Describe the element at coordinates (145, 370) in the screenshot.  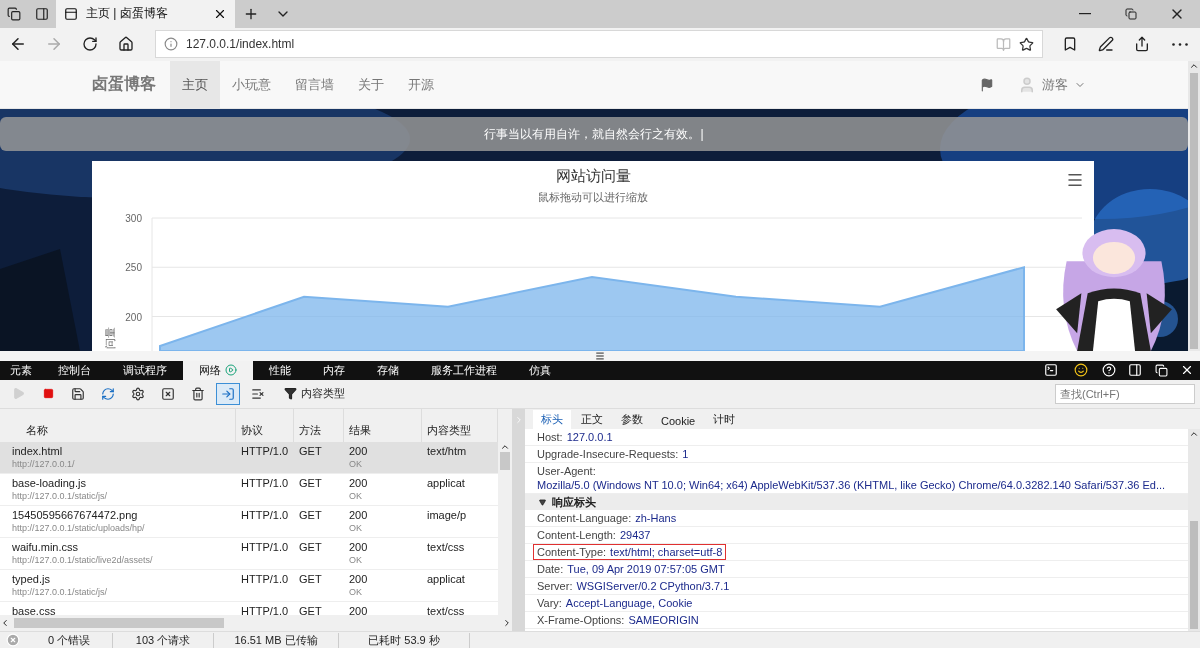
I see `devtools-tab: 调试程序` at that location.